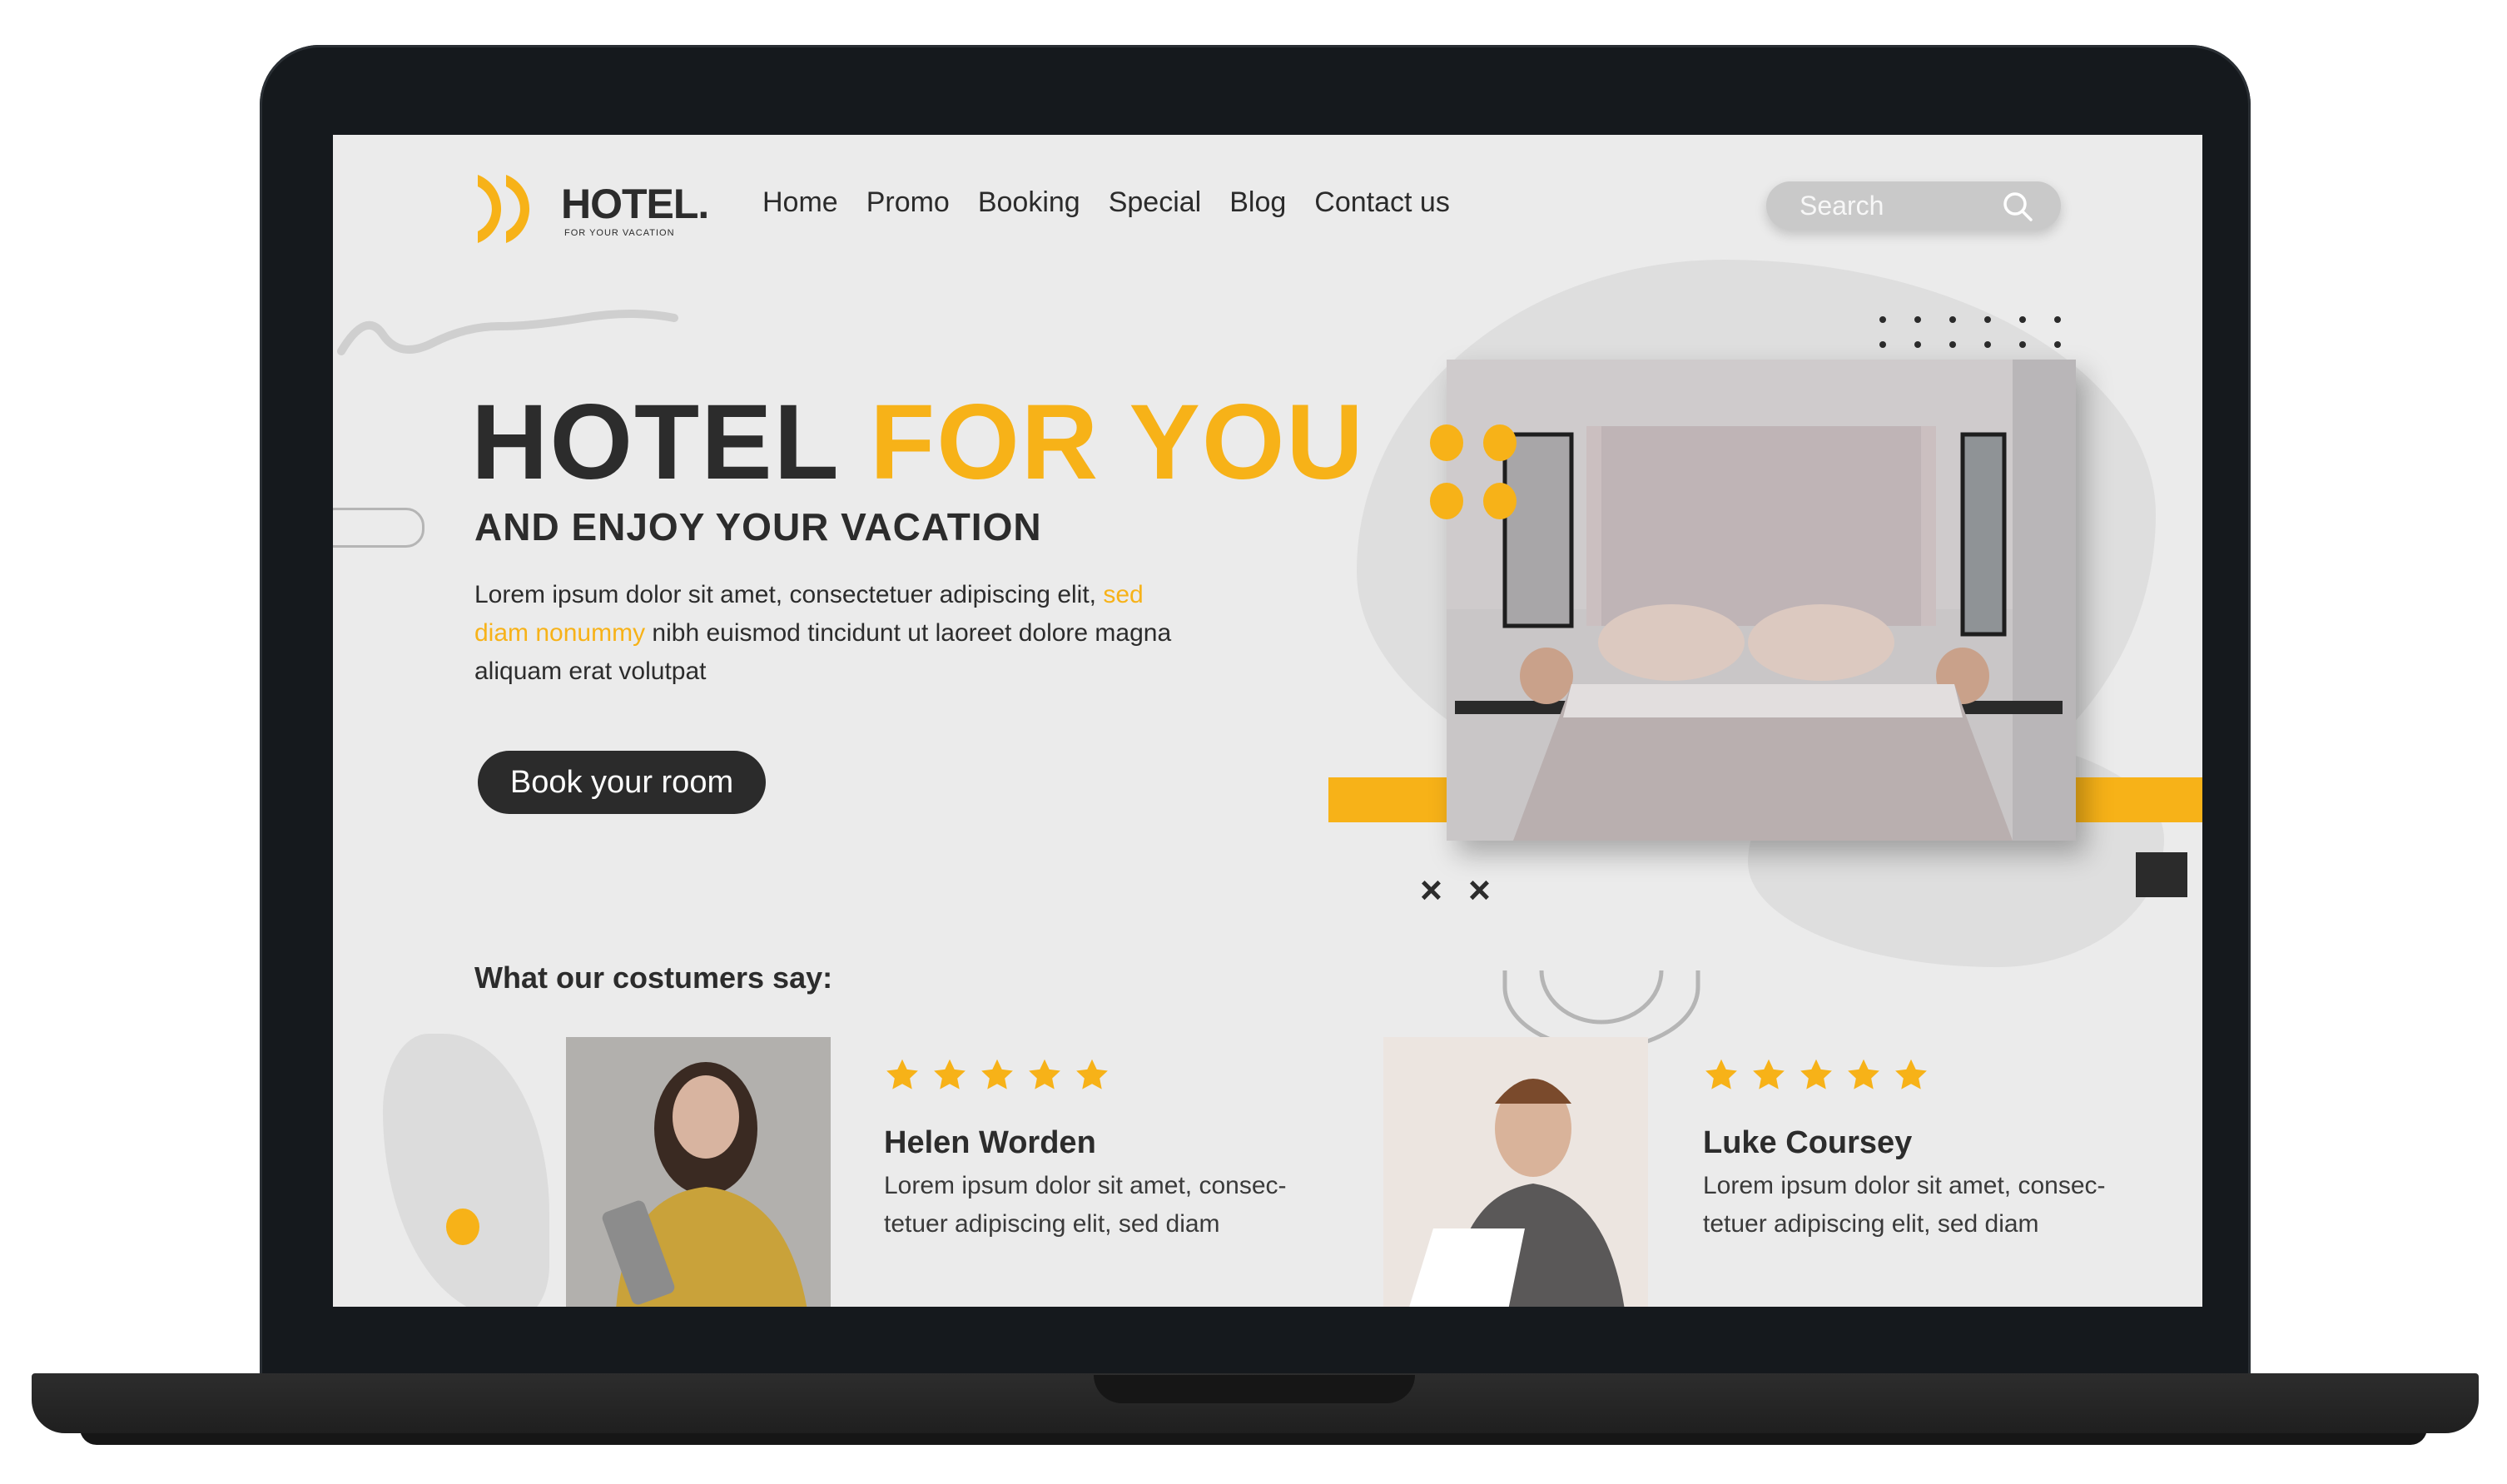 The width and height of the screenshot is (2507, 1484). Describe the element at coordinates (507, 332) in the screenshot. I see `brush-stroke-decoration` at that location.